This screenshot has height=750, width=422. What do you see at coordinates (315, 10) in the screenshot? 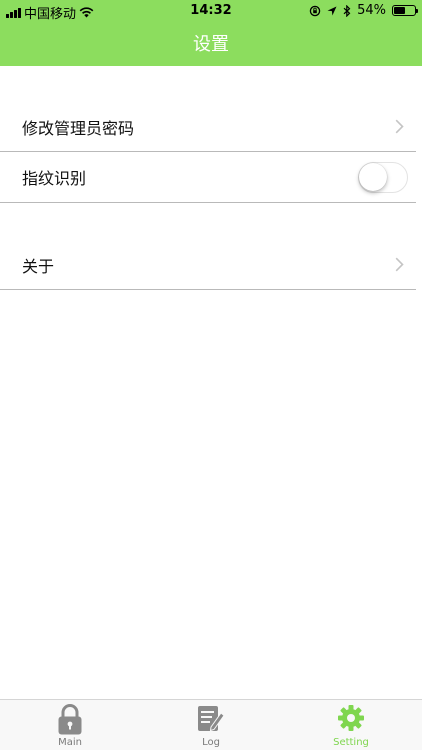
I see `orientation-lock-icon` at bounding box center [315, 10].